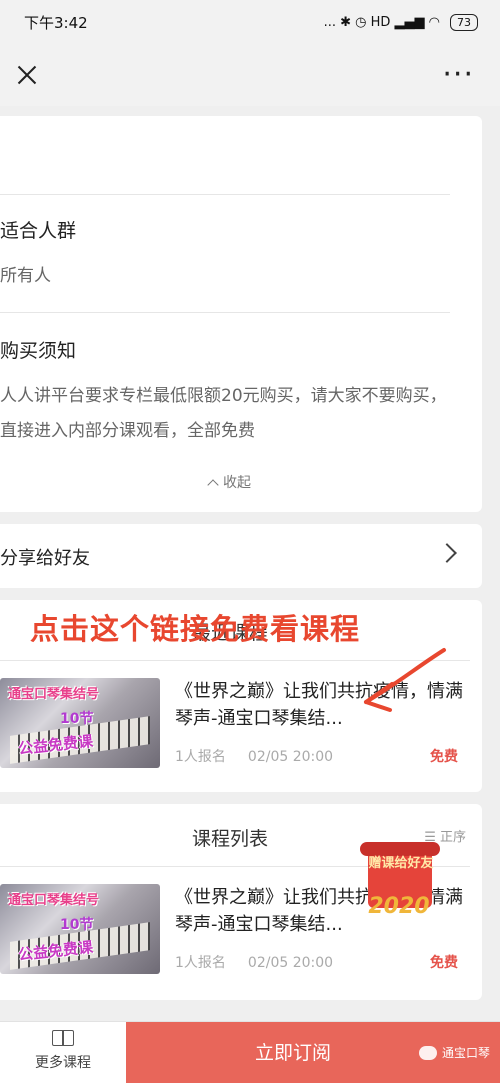  I want to click on audience-text: 所有人, so click(25, 276).